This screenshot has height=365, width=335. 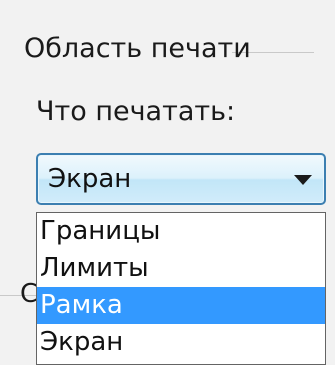 What do you see at coordinates (181, 268) in the screenshot?
I see `dropdown-option-limits: Лимиты` at bounding box center [181, 268].